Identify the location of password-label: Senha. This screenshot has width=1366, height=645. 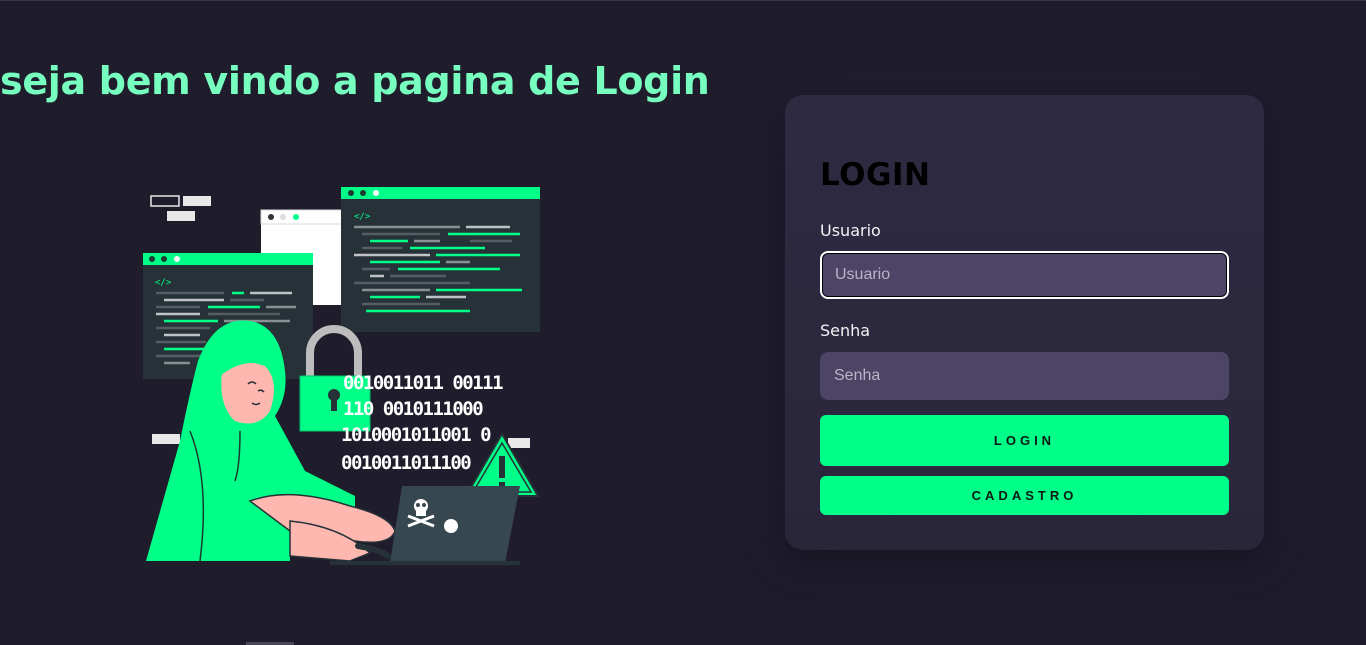
(845, 330).